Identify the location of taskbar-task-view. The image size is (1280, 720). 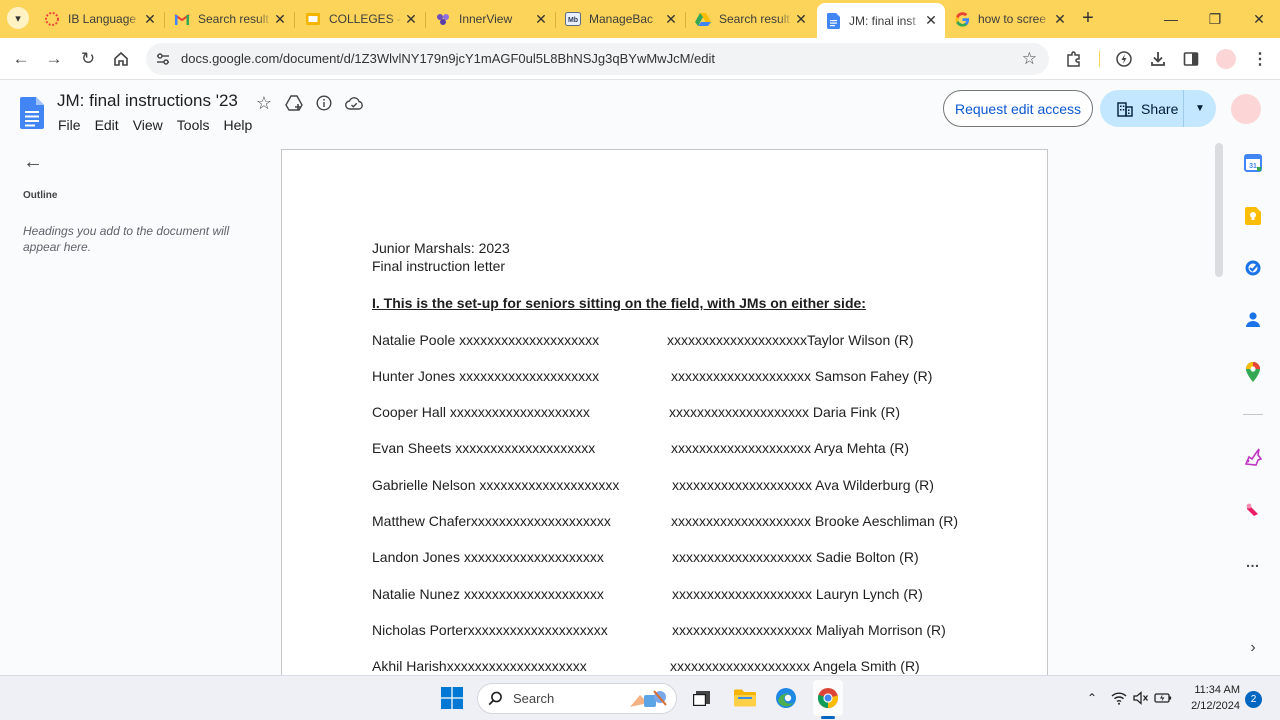
(702, 698).